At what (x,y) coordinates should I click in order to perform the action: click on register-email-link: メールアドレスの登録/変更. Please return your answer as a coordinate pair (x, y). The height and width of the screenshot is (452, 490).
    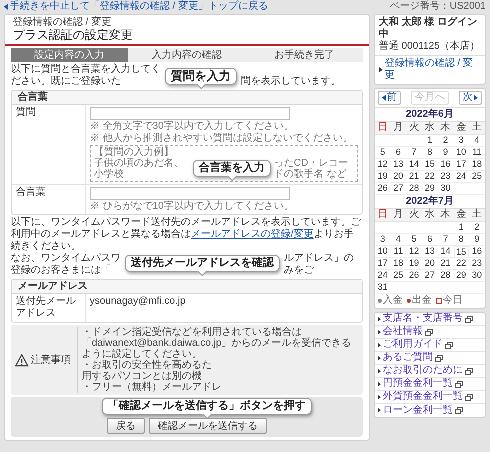
    Looking at the image, I should click on (252, 234).